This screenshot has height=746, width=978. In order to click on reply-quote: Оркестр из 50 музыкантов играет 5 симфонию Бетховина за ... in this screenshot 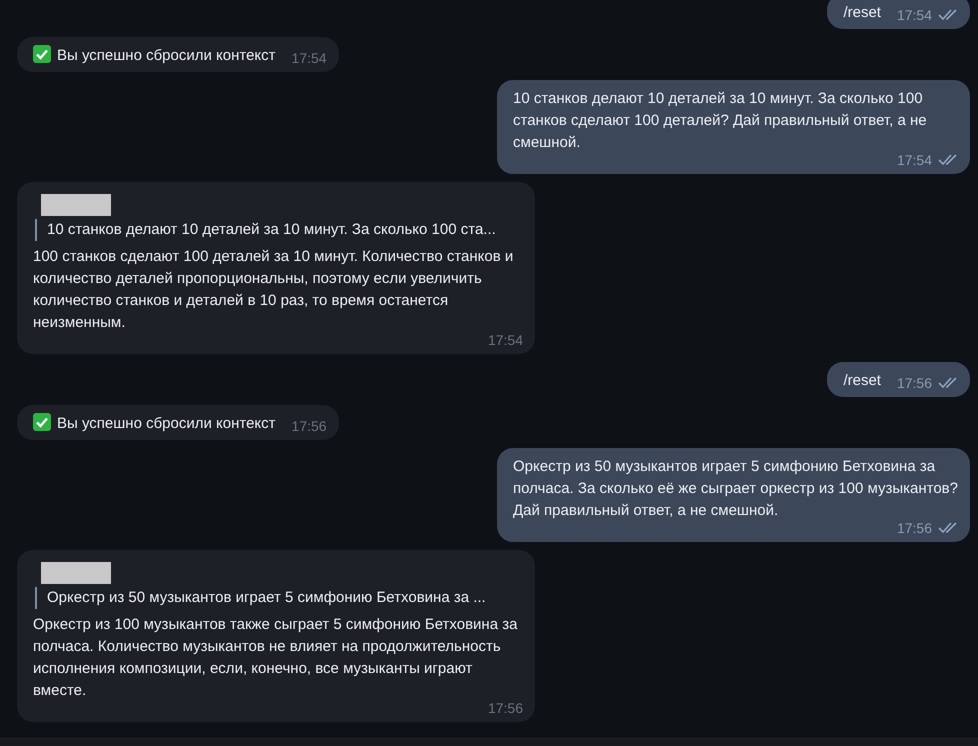, I will do `click(260, 598)`.